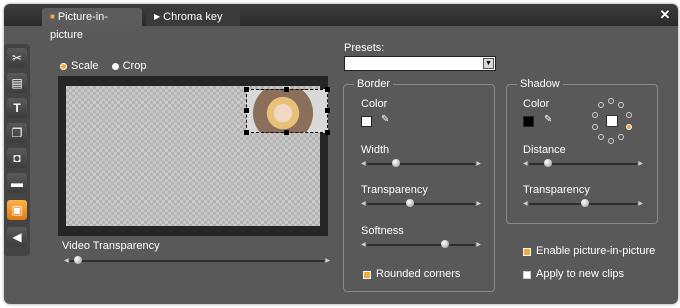  Describe the element at coordinates (611, 141) in the screenshot. I see `shadow-dir-bottom` at that location.